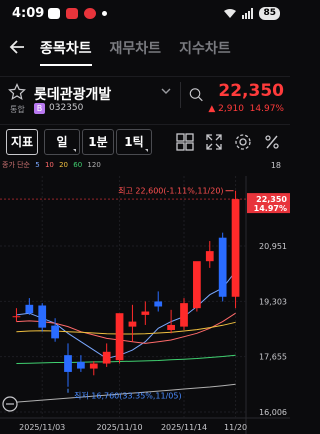 Image resolution: width=320 pixels, height=434 pixels. What do you see at coordinates (184, 427) in the screenshot?
I see `x-tick-label: 2025/11/14` at bounding box center [184, 427].